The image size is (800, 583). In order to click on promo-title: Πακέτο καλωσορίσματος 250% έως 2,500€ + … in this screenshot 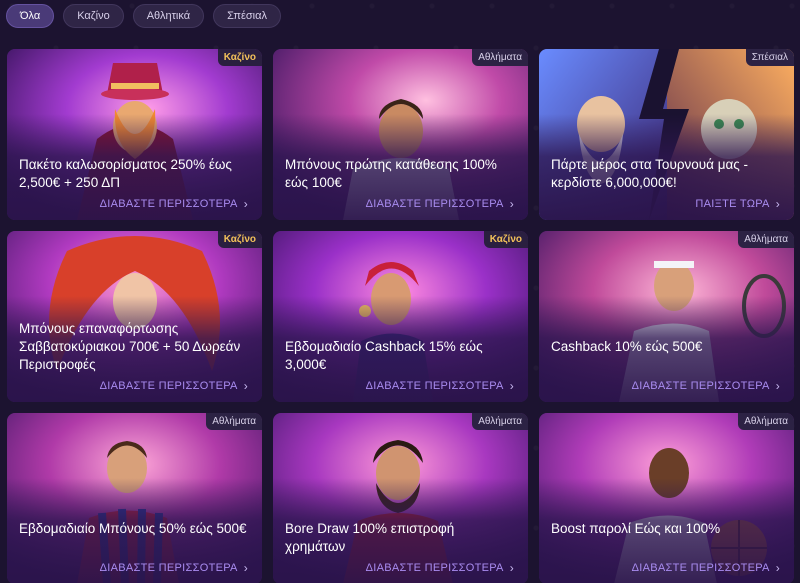, I will do `click(125, 173)`.